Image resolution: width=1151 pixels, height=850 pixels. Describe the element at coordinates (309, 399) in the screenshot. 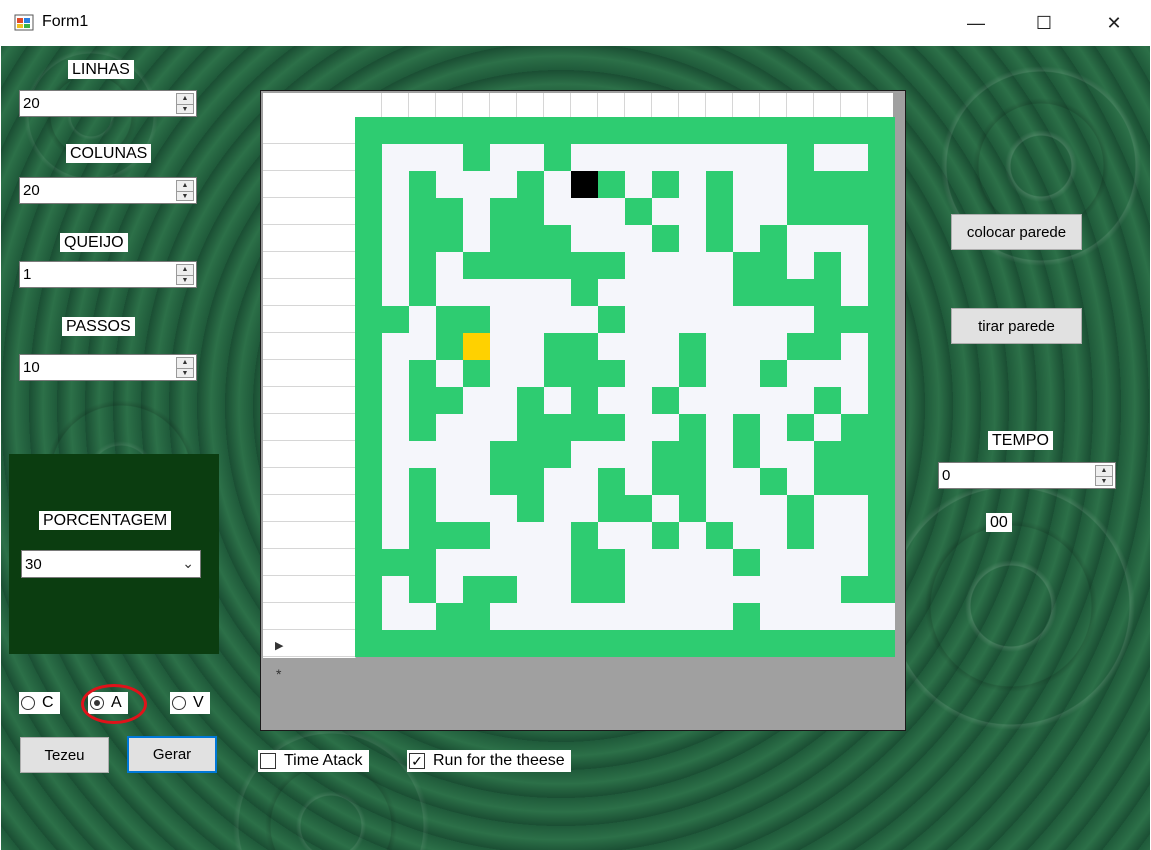

I see `row-headers: ▶ *` at that location.